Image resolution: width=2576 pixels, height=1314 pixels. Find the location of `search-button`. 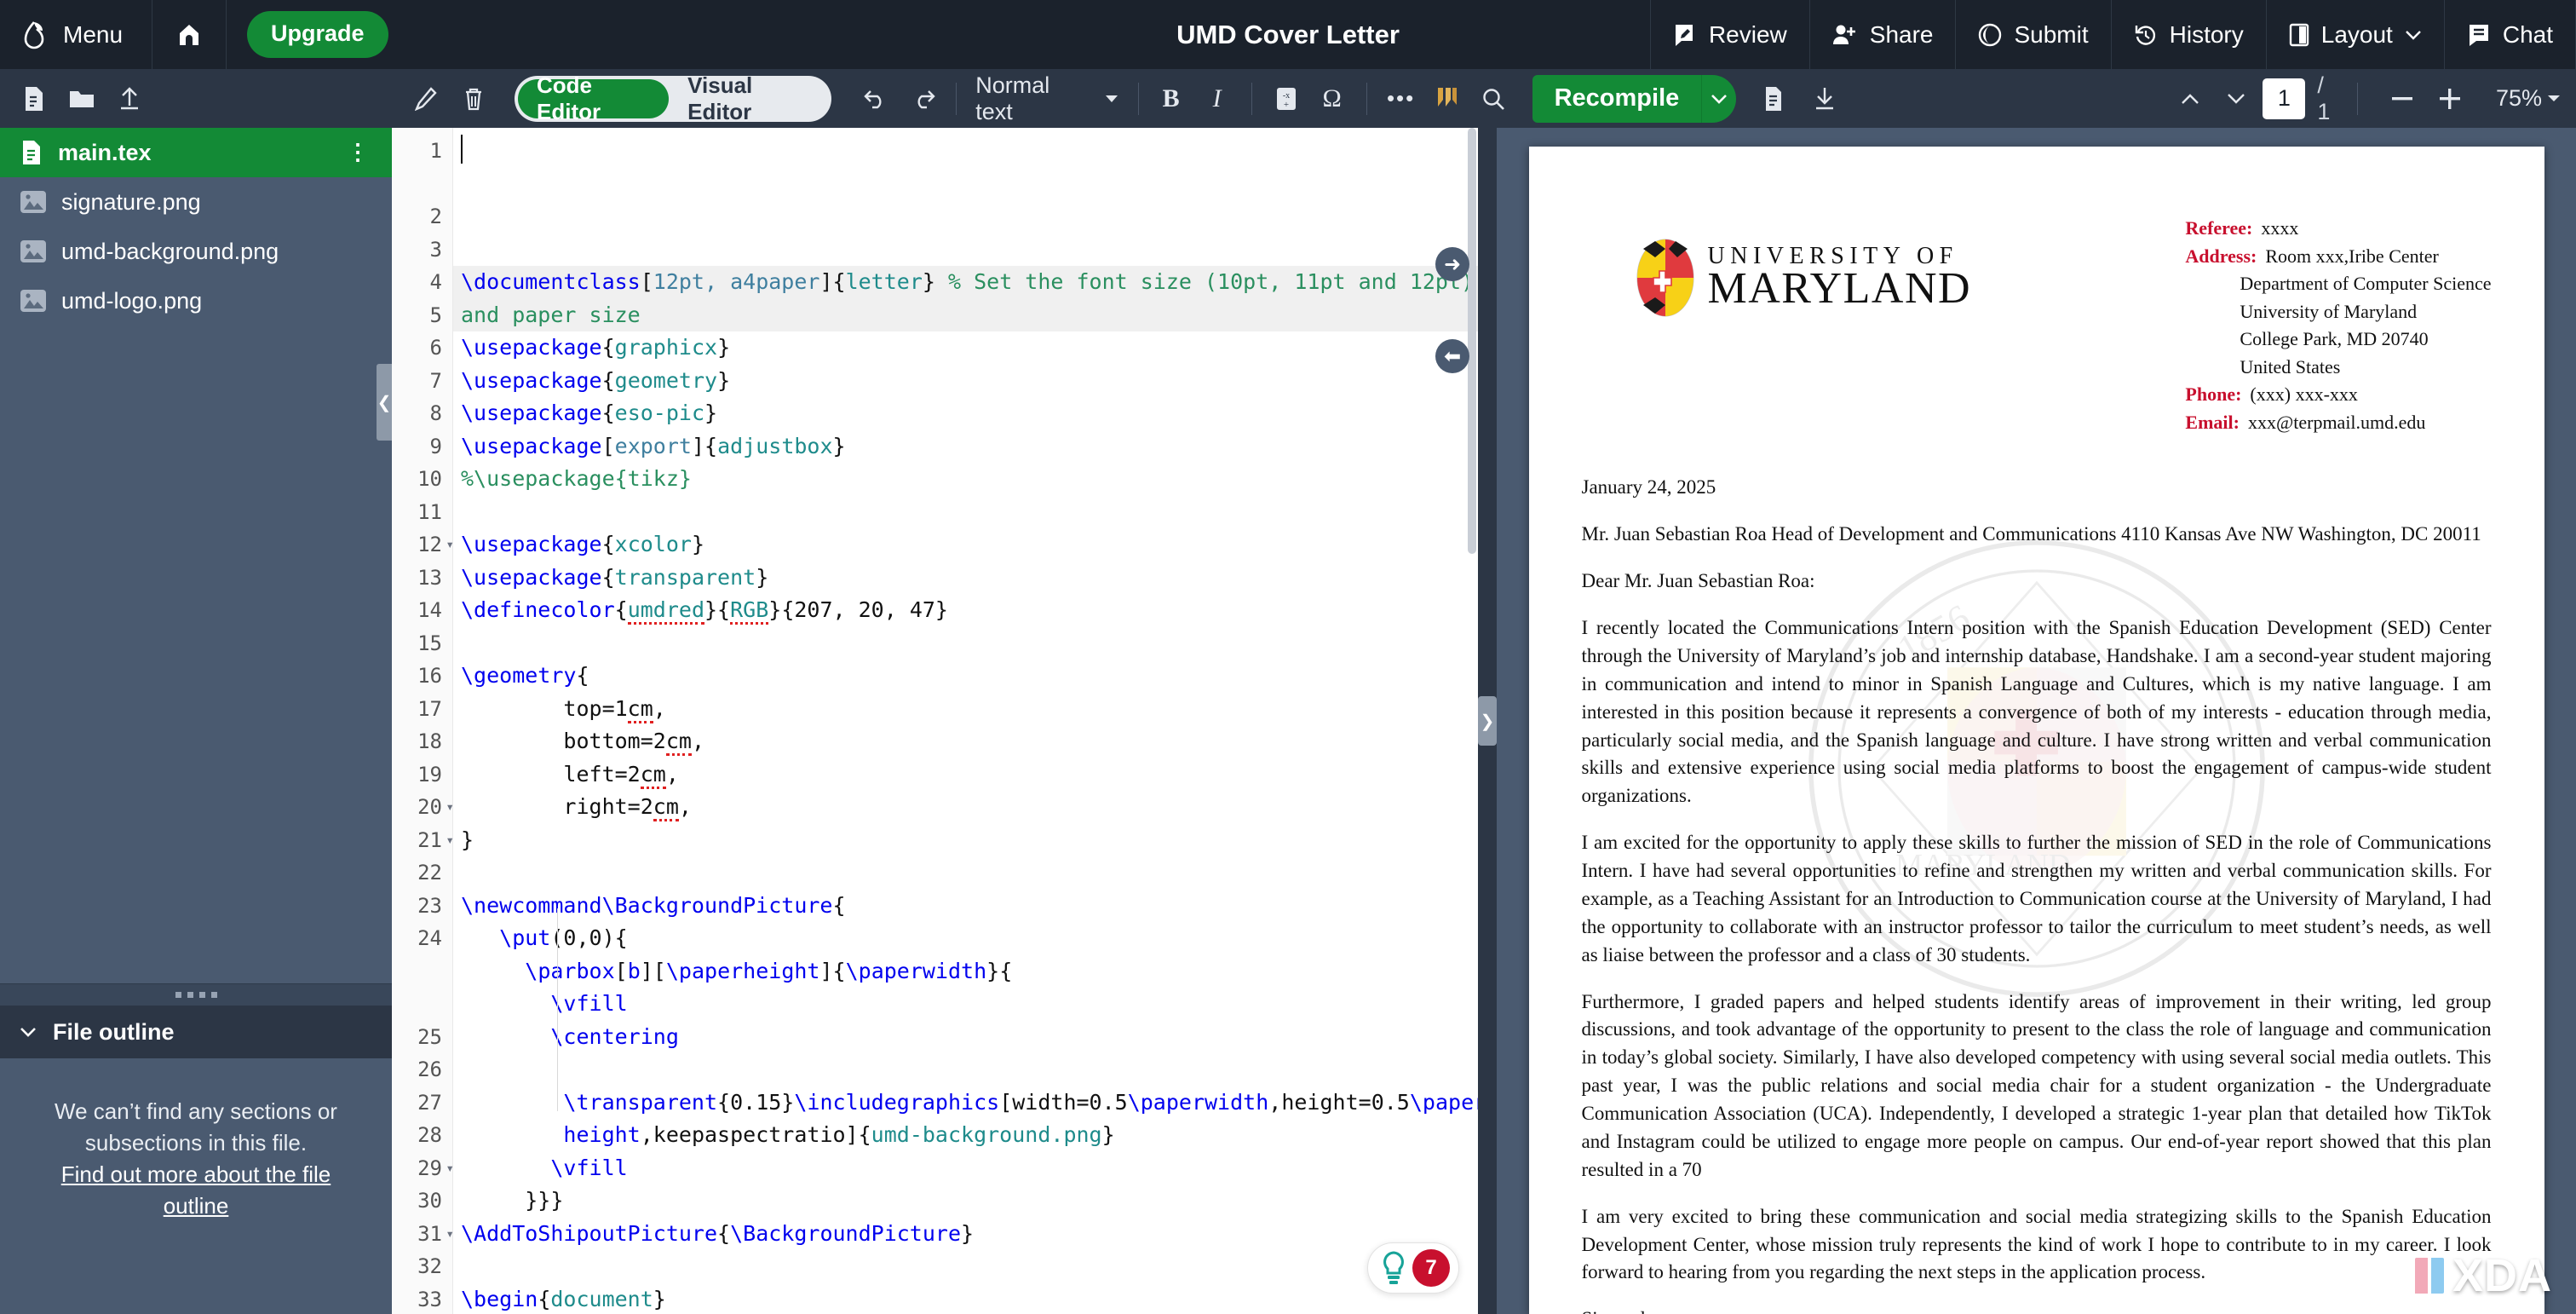

search-button is located at coordinates (1493, 99).